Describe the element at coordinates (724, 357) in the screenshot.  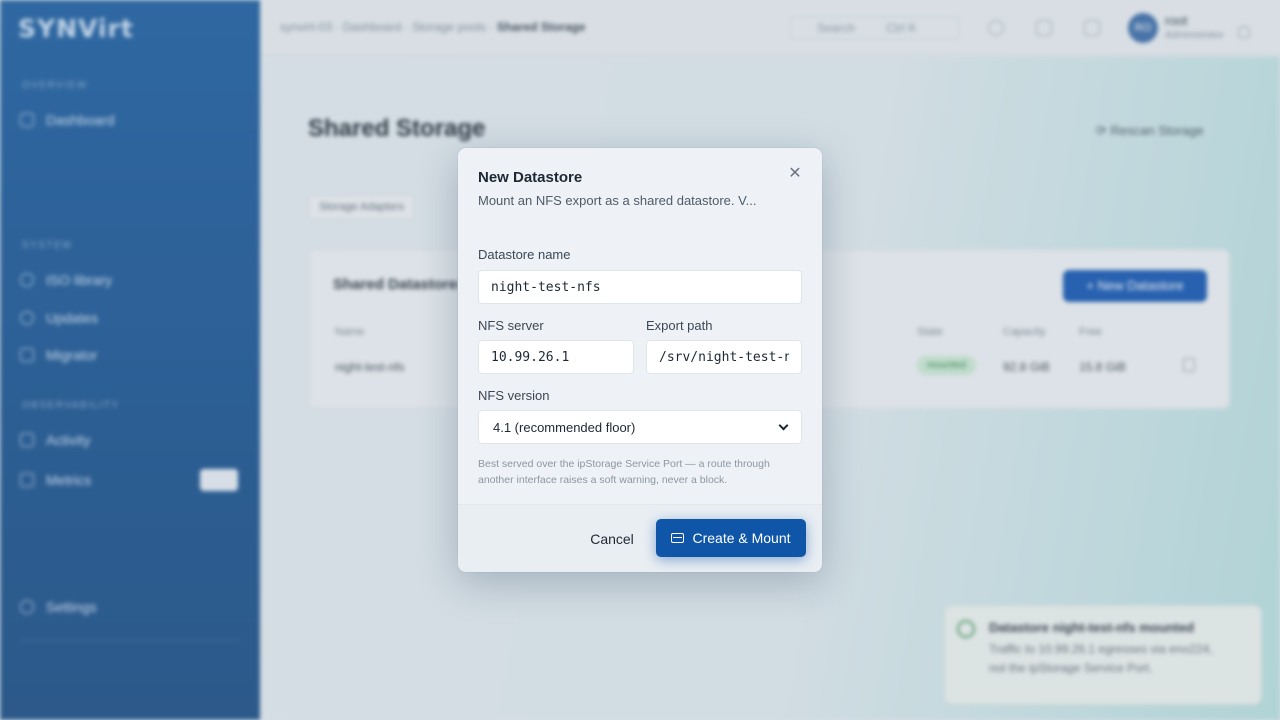
I see `export-path-input` at that location.